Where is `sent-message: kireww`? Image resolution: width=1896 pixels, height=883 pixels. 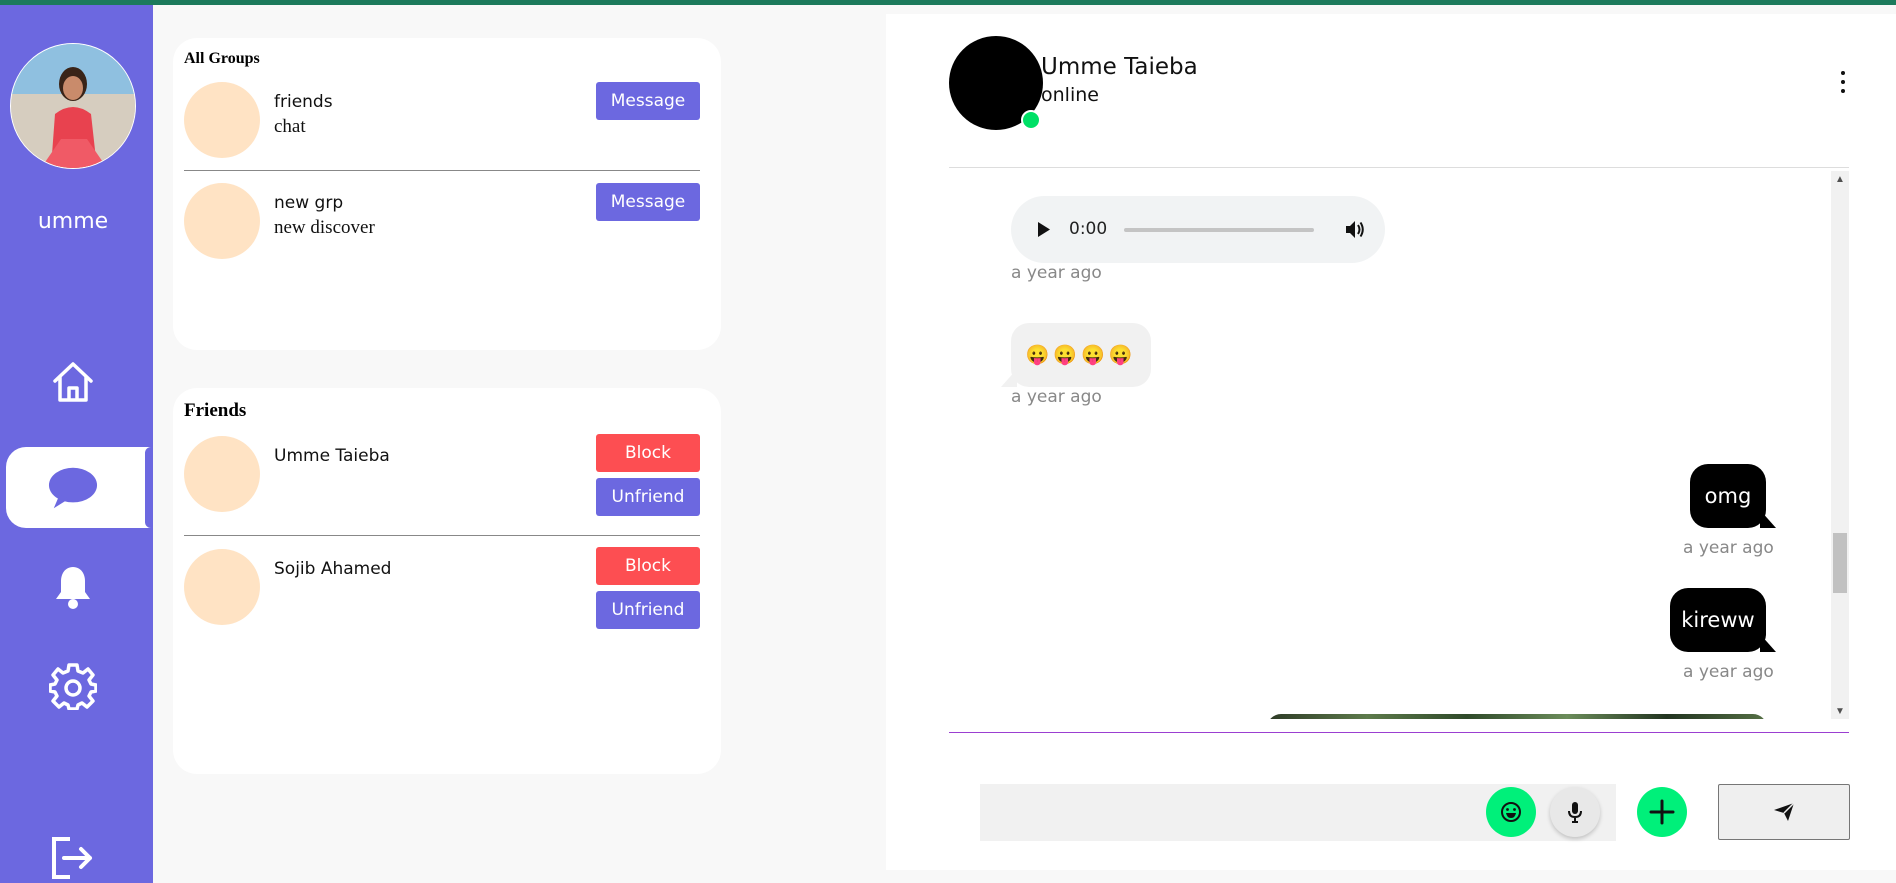 sent-message: kireww is located at coordinates (1723, 620).